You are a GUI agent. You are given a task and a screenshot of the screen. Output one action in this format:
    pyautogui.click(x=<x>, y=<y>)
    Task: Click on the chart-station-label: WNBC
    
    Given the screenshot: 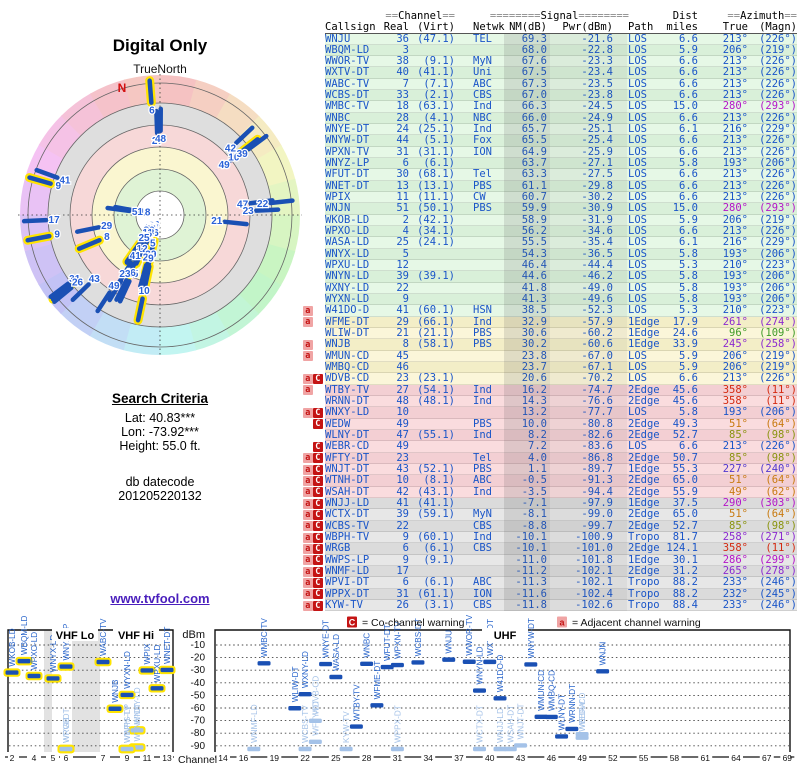 What is the action you would take?
    pyautogui.click(x=367, y=645)
    